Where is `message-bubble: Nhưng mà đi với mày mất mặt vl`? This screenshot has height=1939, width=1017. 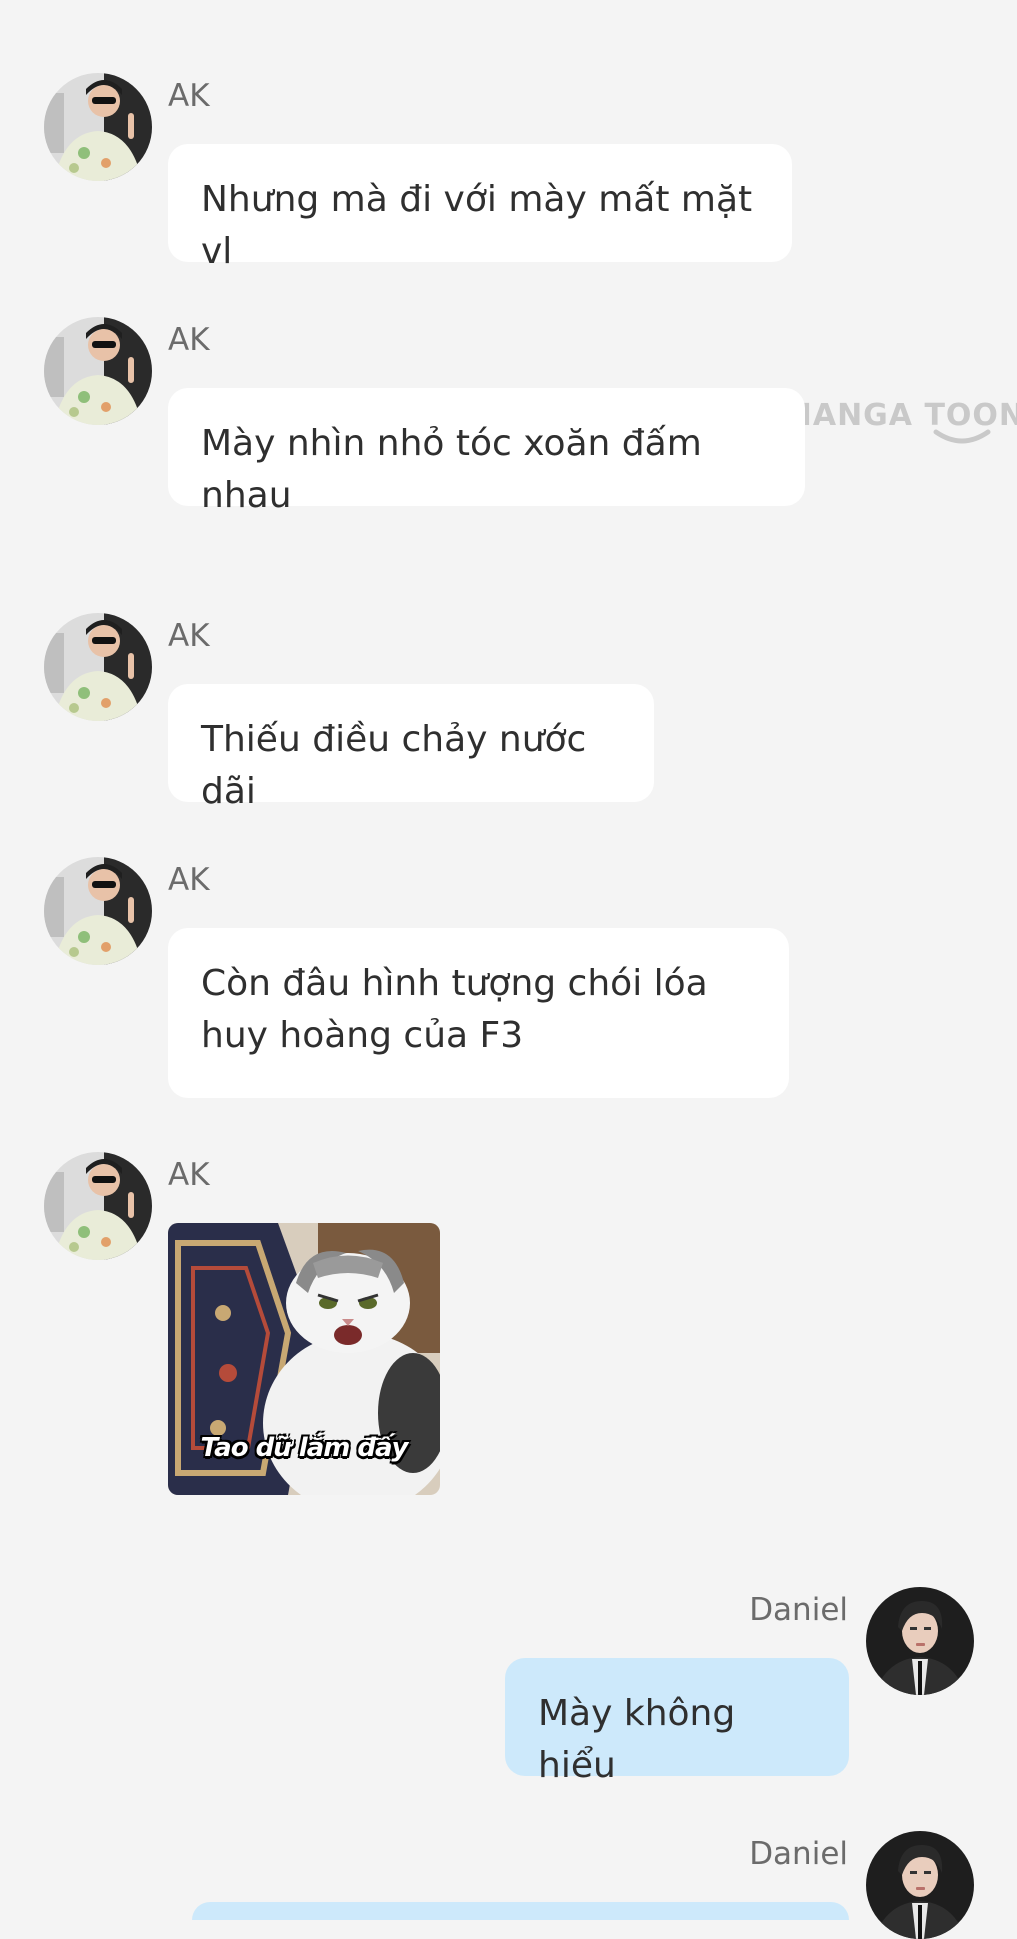
message-bubble: Nhưng mà đi với mày mất mặt vl is located at coordinates (480, 208).